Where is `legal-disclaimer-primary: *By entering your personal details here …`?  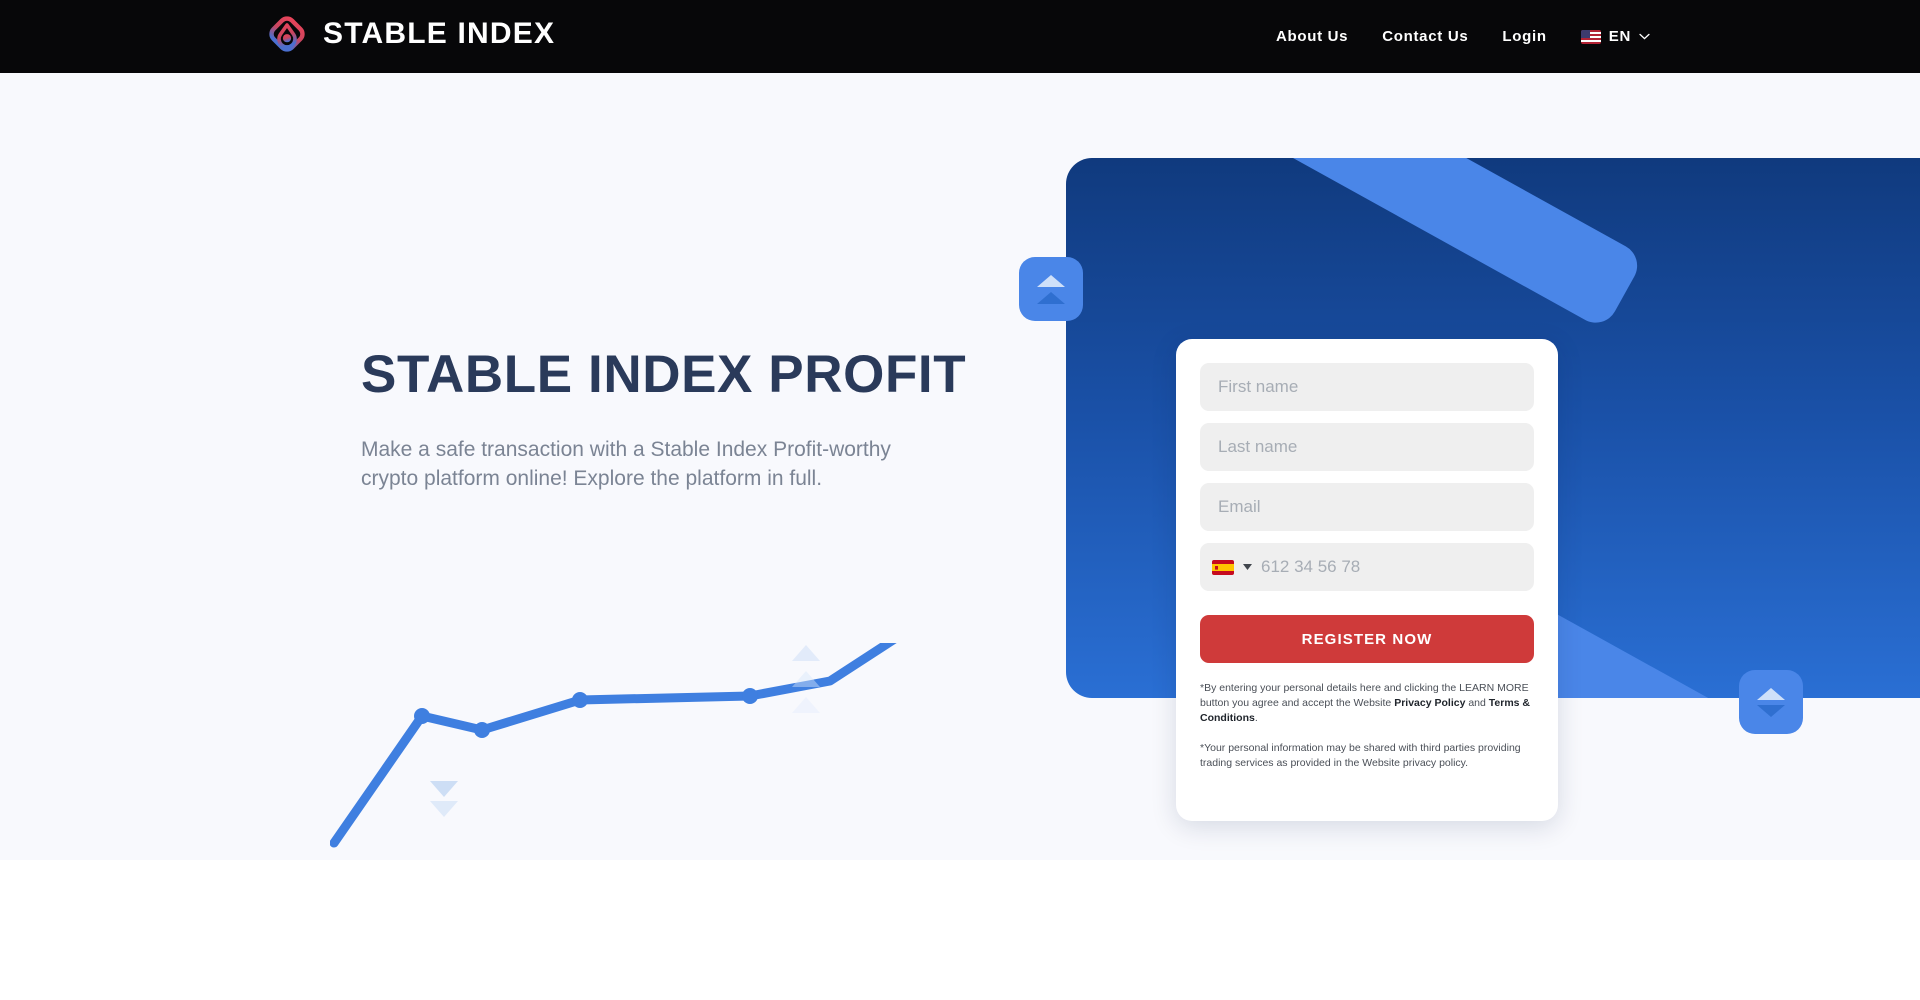
legal-disclaimer-primary: *By entering your personal details here … is located at coordinates (1367, 704).